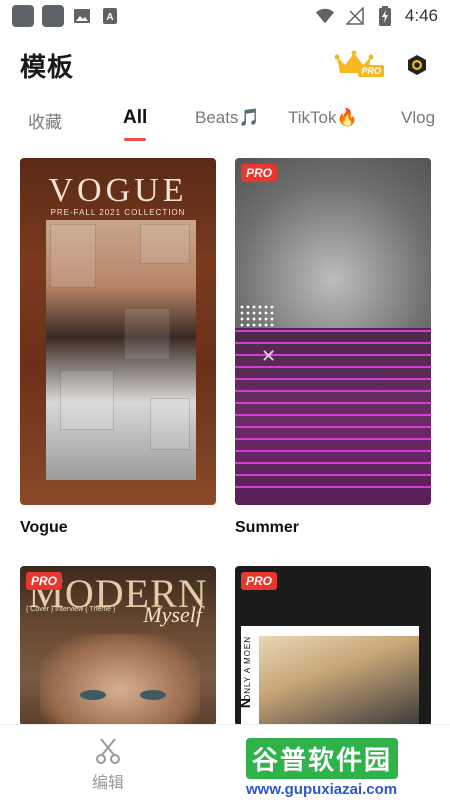  I want to click on watermark-logo: 谷普软件园 www.gupuxiazai.com, so click(347, 768).